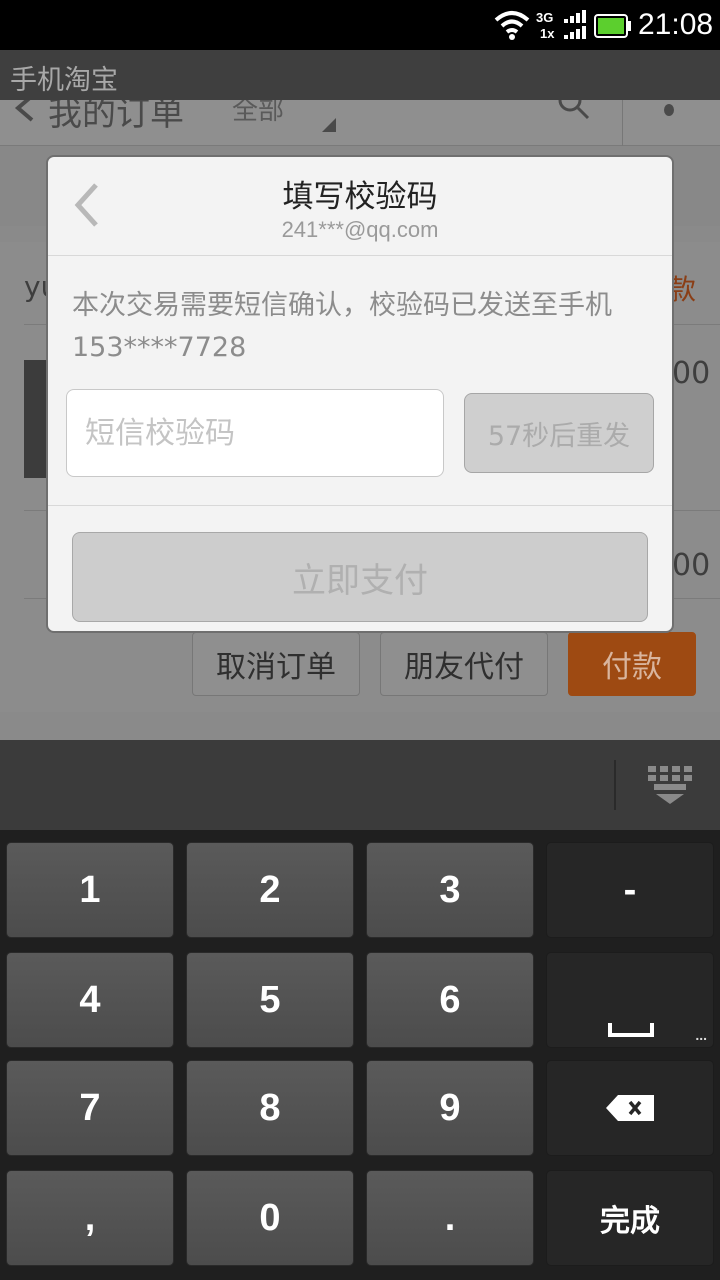  Describe the element at coordinates (615, 785) in the screenshot. I see `toolbar-divider` at that location.